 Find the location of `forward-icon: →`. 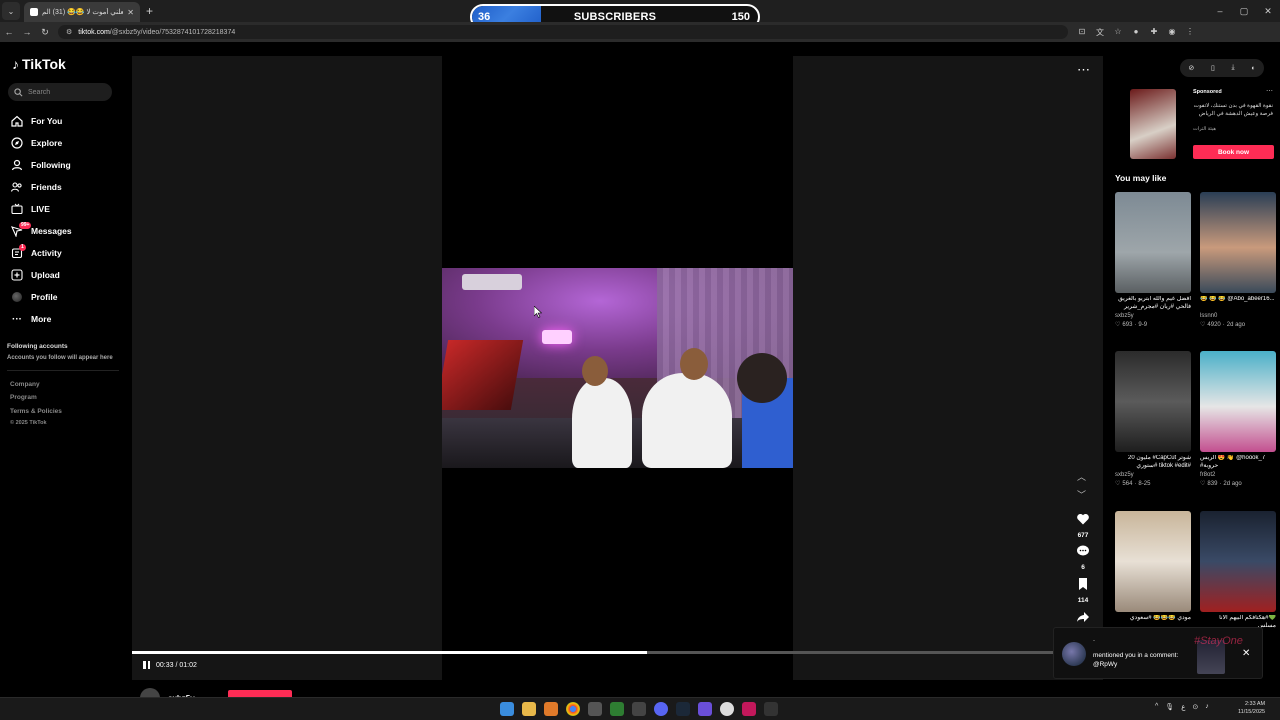

forward-icon: → is located at coordinates (27, 32).